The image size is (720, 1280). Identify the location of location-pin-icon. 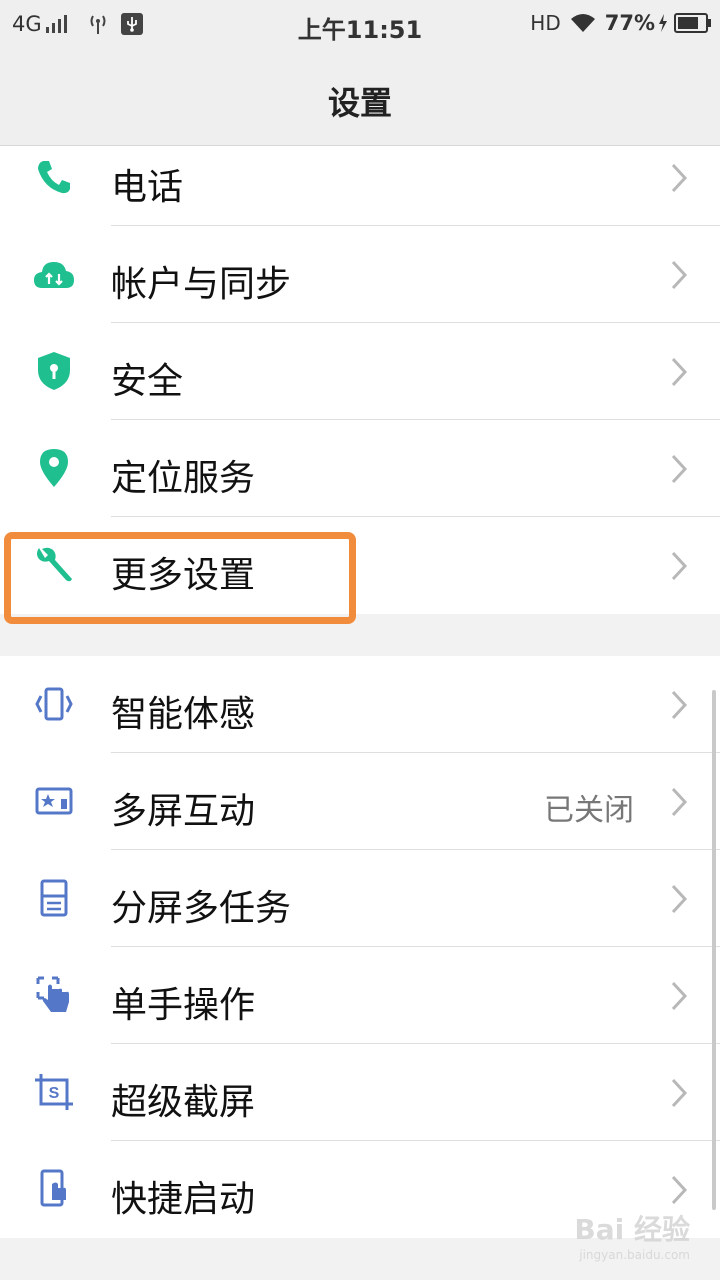
(54, 468).